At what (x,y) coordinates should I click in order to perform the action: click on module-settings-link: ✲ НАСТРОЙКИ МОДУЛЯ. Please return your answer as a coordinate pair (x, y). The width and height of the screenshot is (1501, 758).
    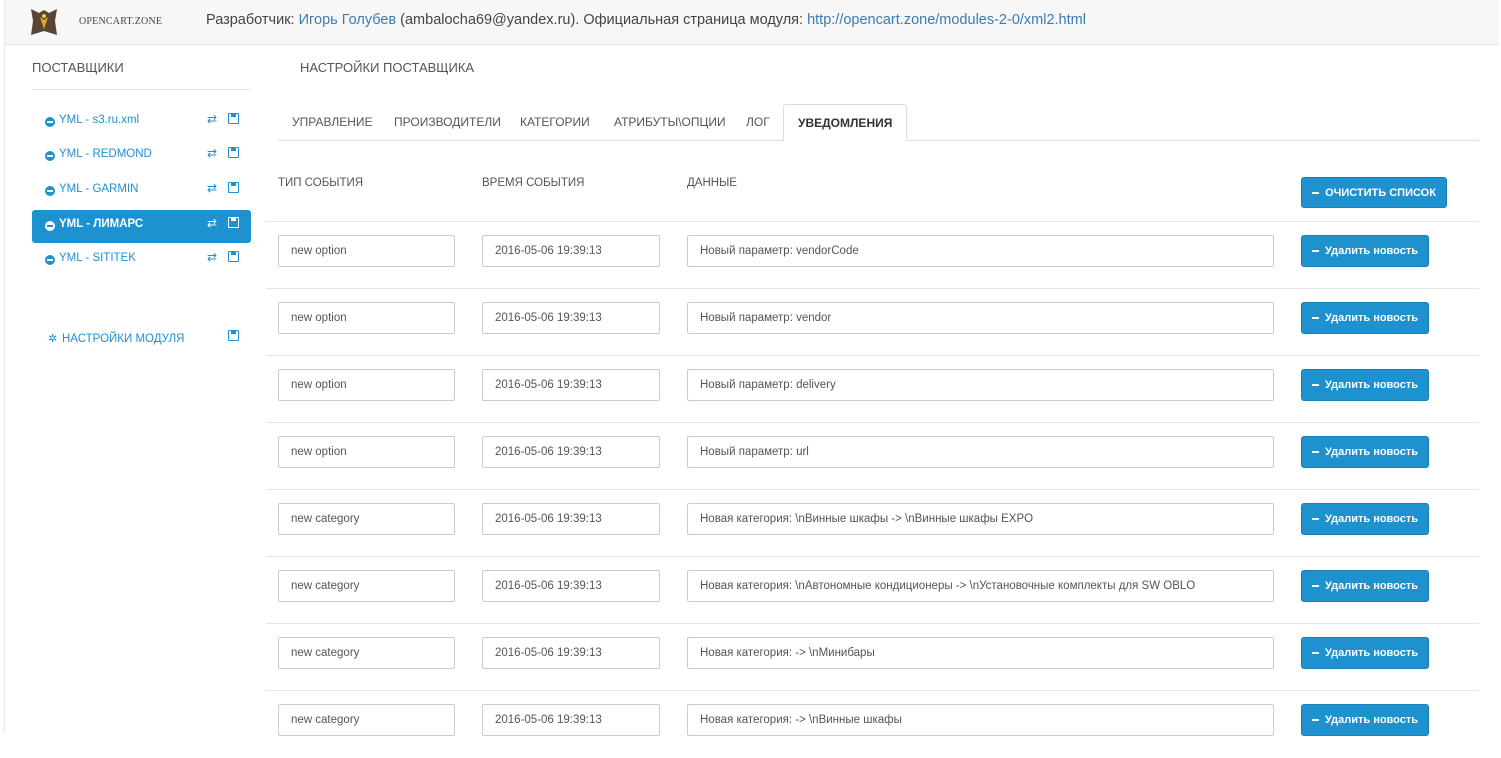
    Looking at the image, I should click on (116, 338).